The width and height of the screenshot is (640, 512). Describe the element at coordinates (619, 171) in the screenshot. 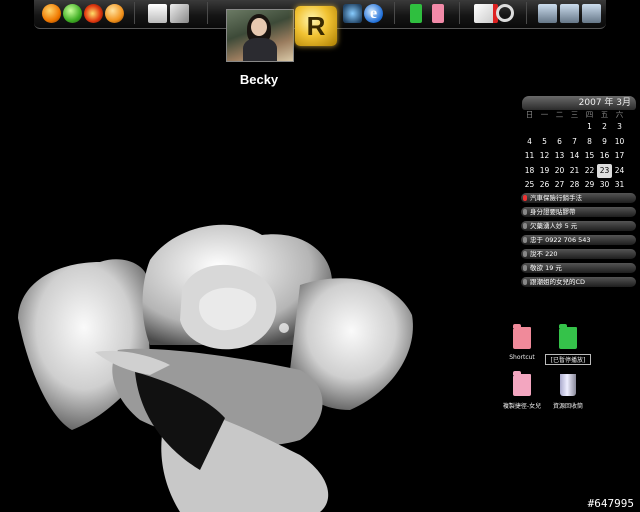

I see `calendar-day: 24` at that location.